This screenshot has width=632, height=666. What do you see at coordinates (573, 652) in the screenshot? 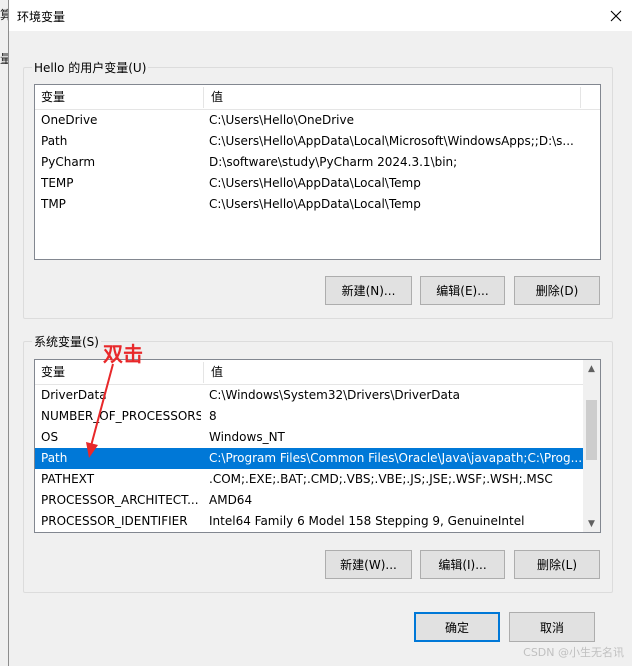
I see `watermark-text: CSDN @小生无名讯` at bounding box center [573, 652].